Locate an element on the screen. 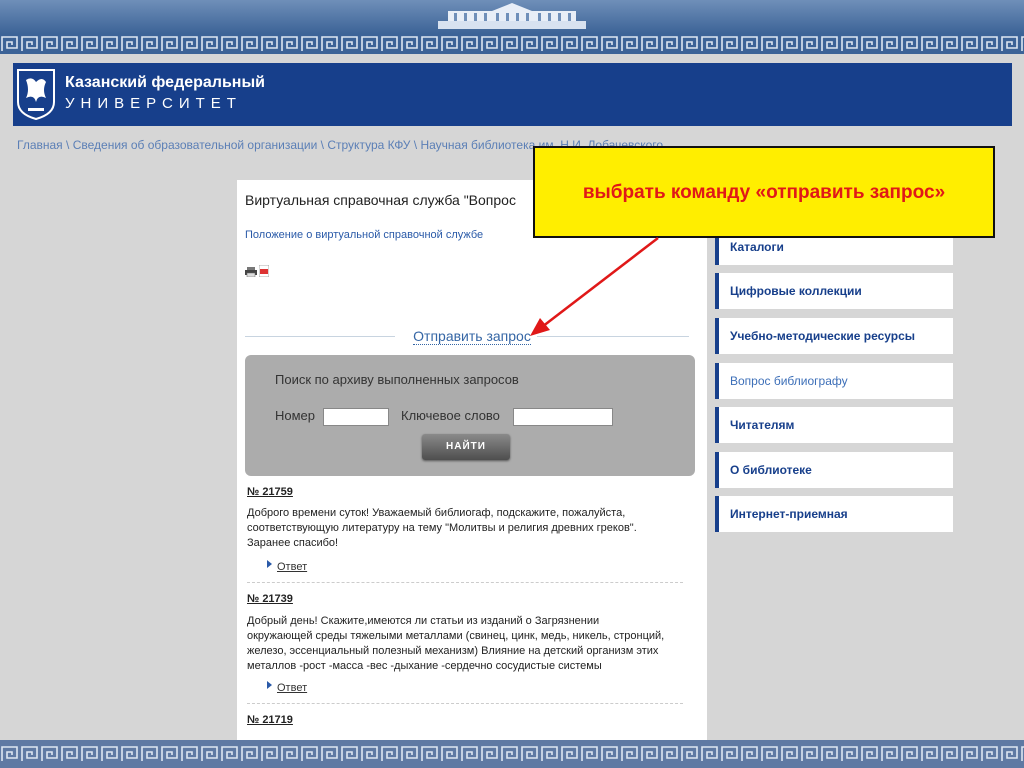 The height and width of the screenshot is (768, 1024). sidebar-item-teaching-resources: Учебно-методические ресурсы is located at coordinates (834, 336).